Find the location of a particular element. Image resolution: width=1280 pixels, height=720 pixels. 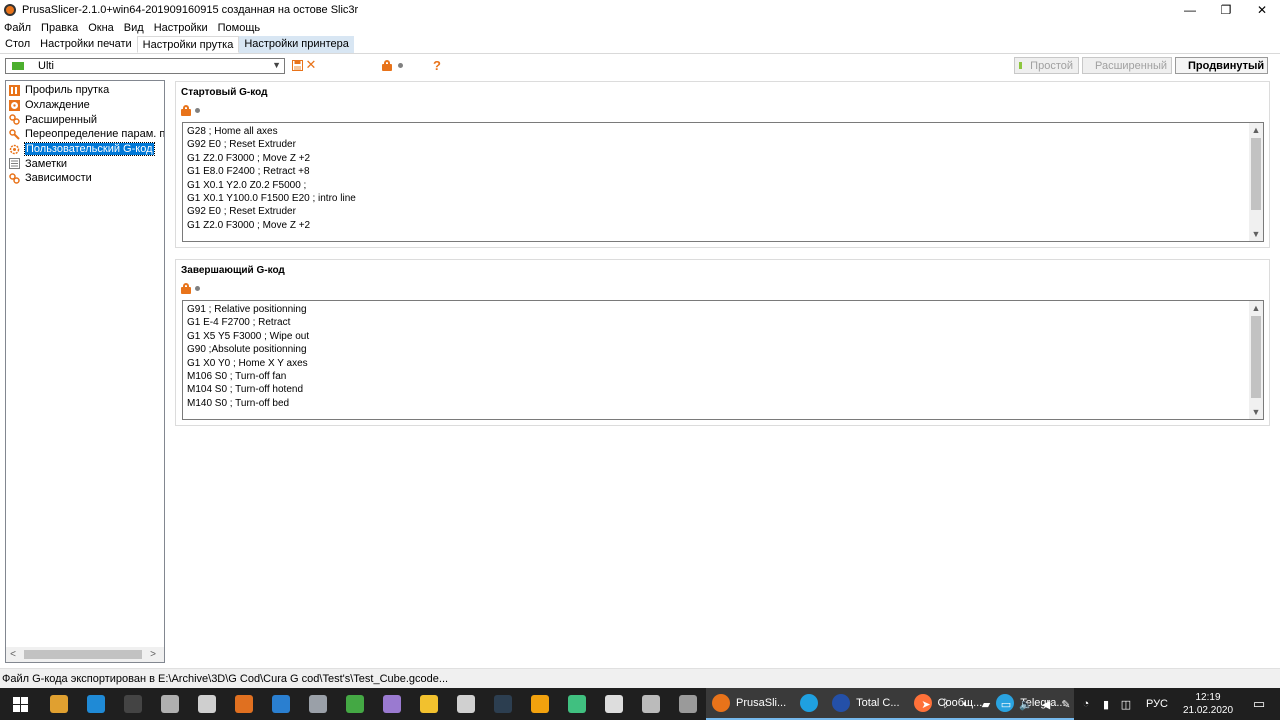

notifications-icon: ▭ is located at coordinates (1259, 704).